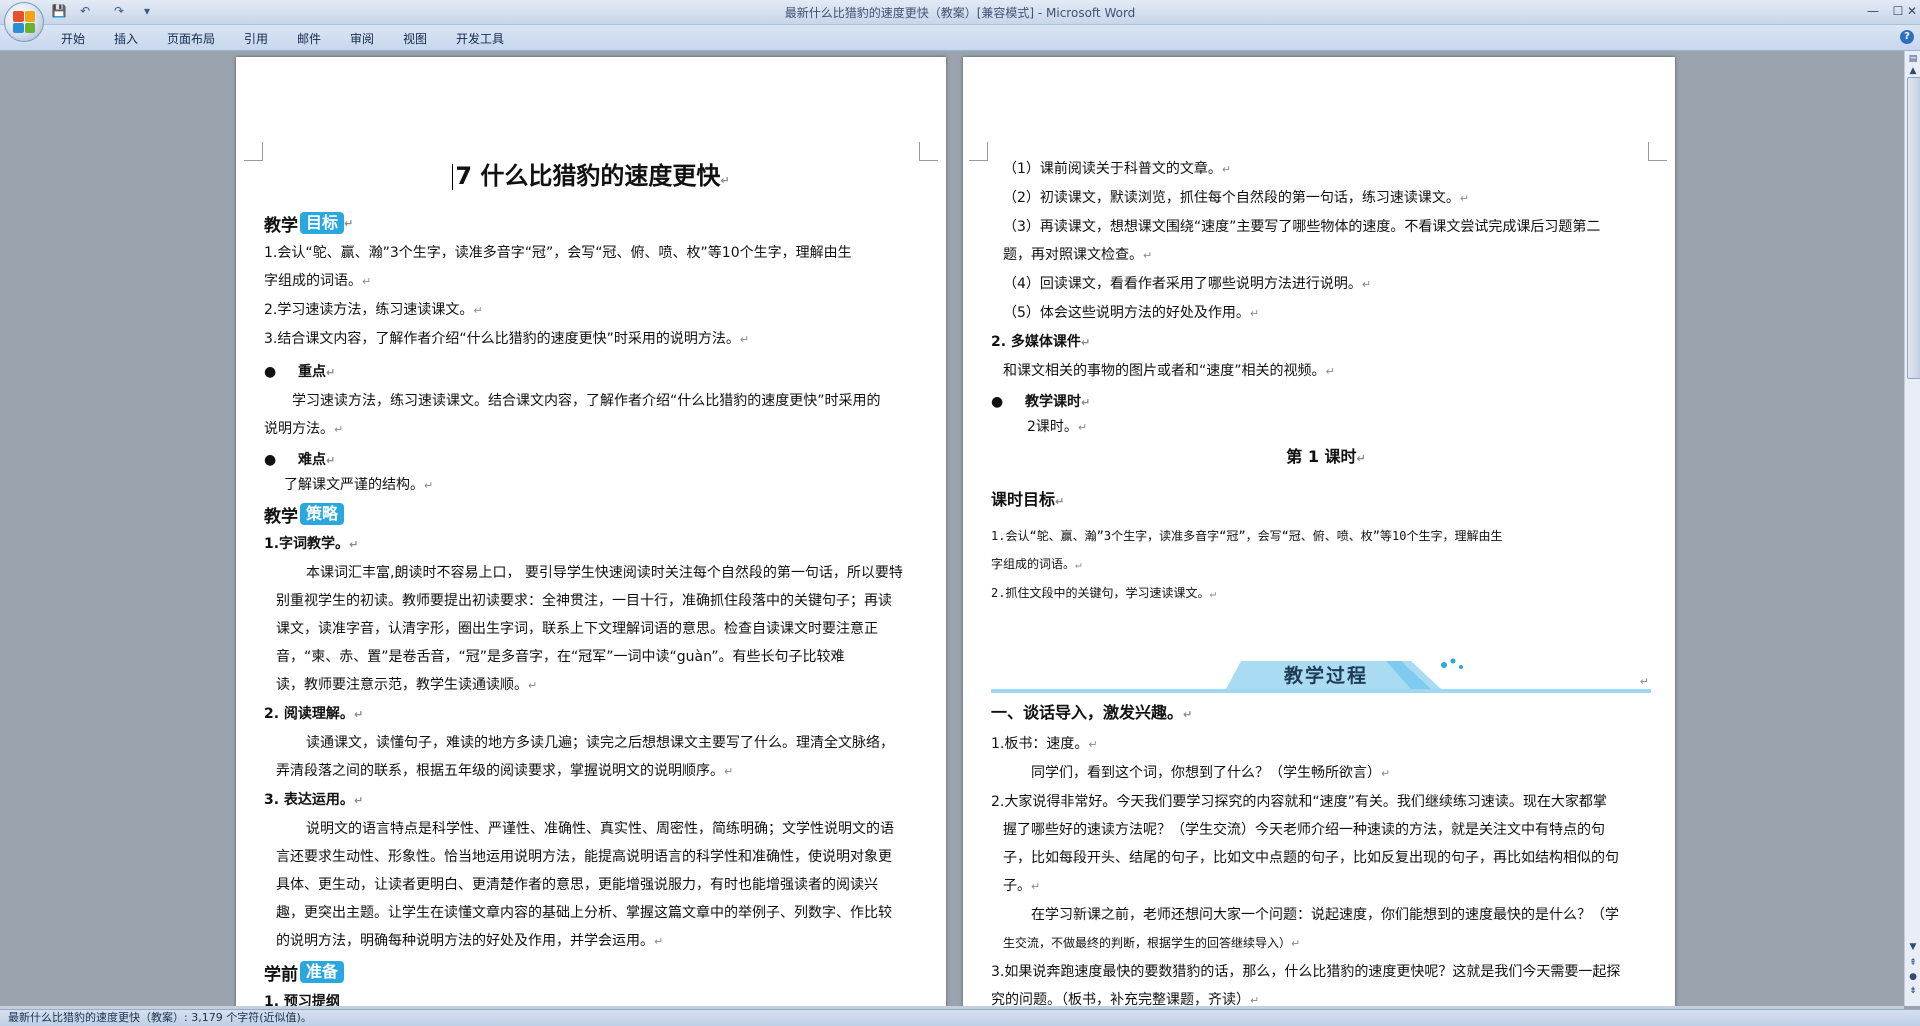 The width and height of the screenshot is (1920, 1026). I want to click on tab-mailings: 邮件, so click(309, 38).